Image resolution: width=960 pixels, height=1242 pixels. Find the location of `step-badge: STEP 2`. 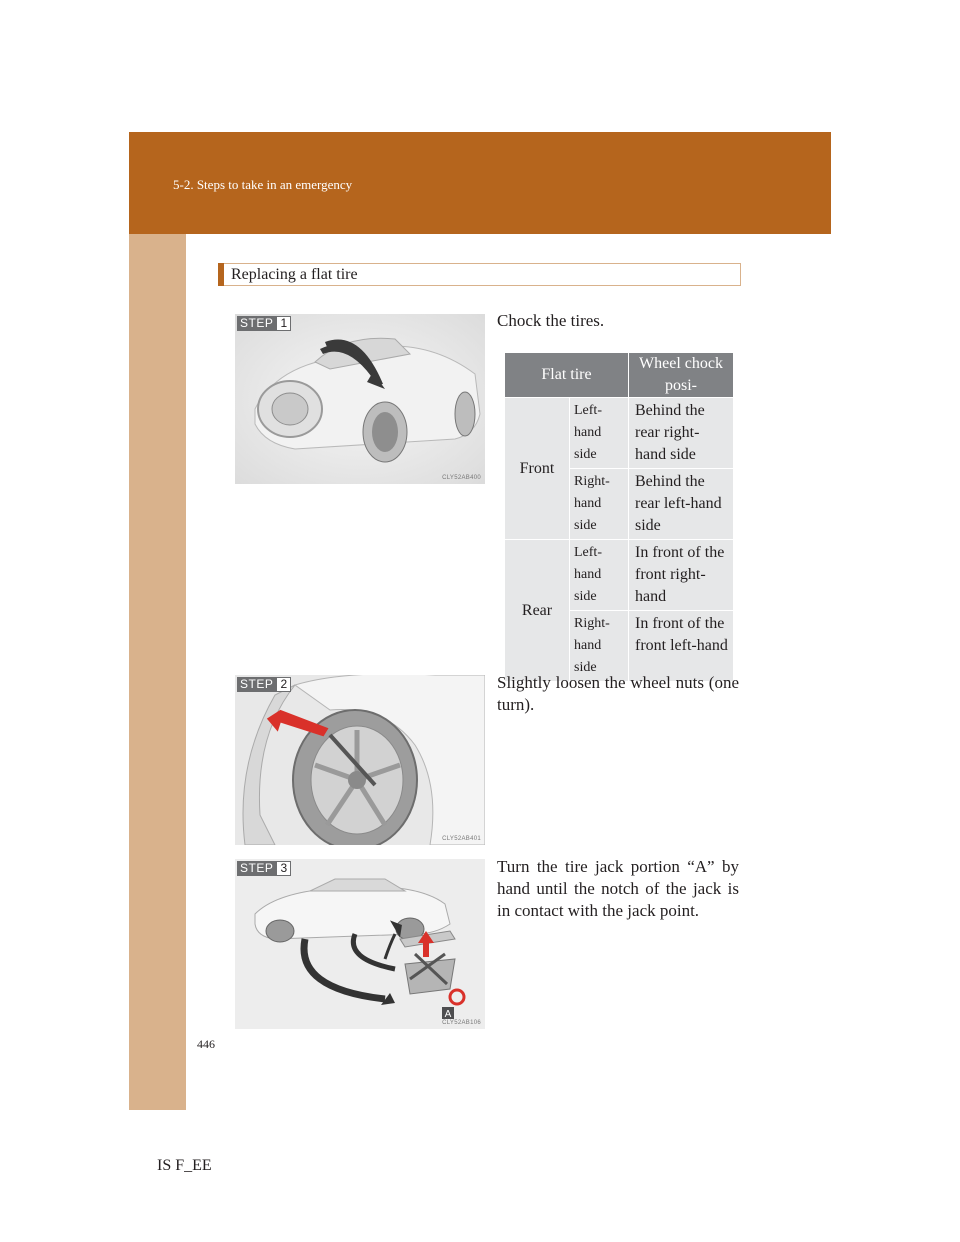

step-badge: STEP 2 is located at coordinates (264, 684).